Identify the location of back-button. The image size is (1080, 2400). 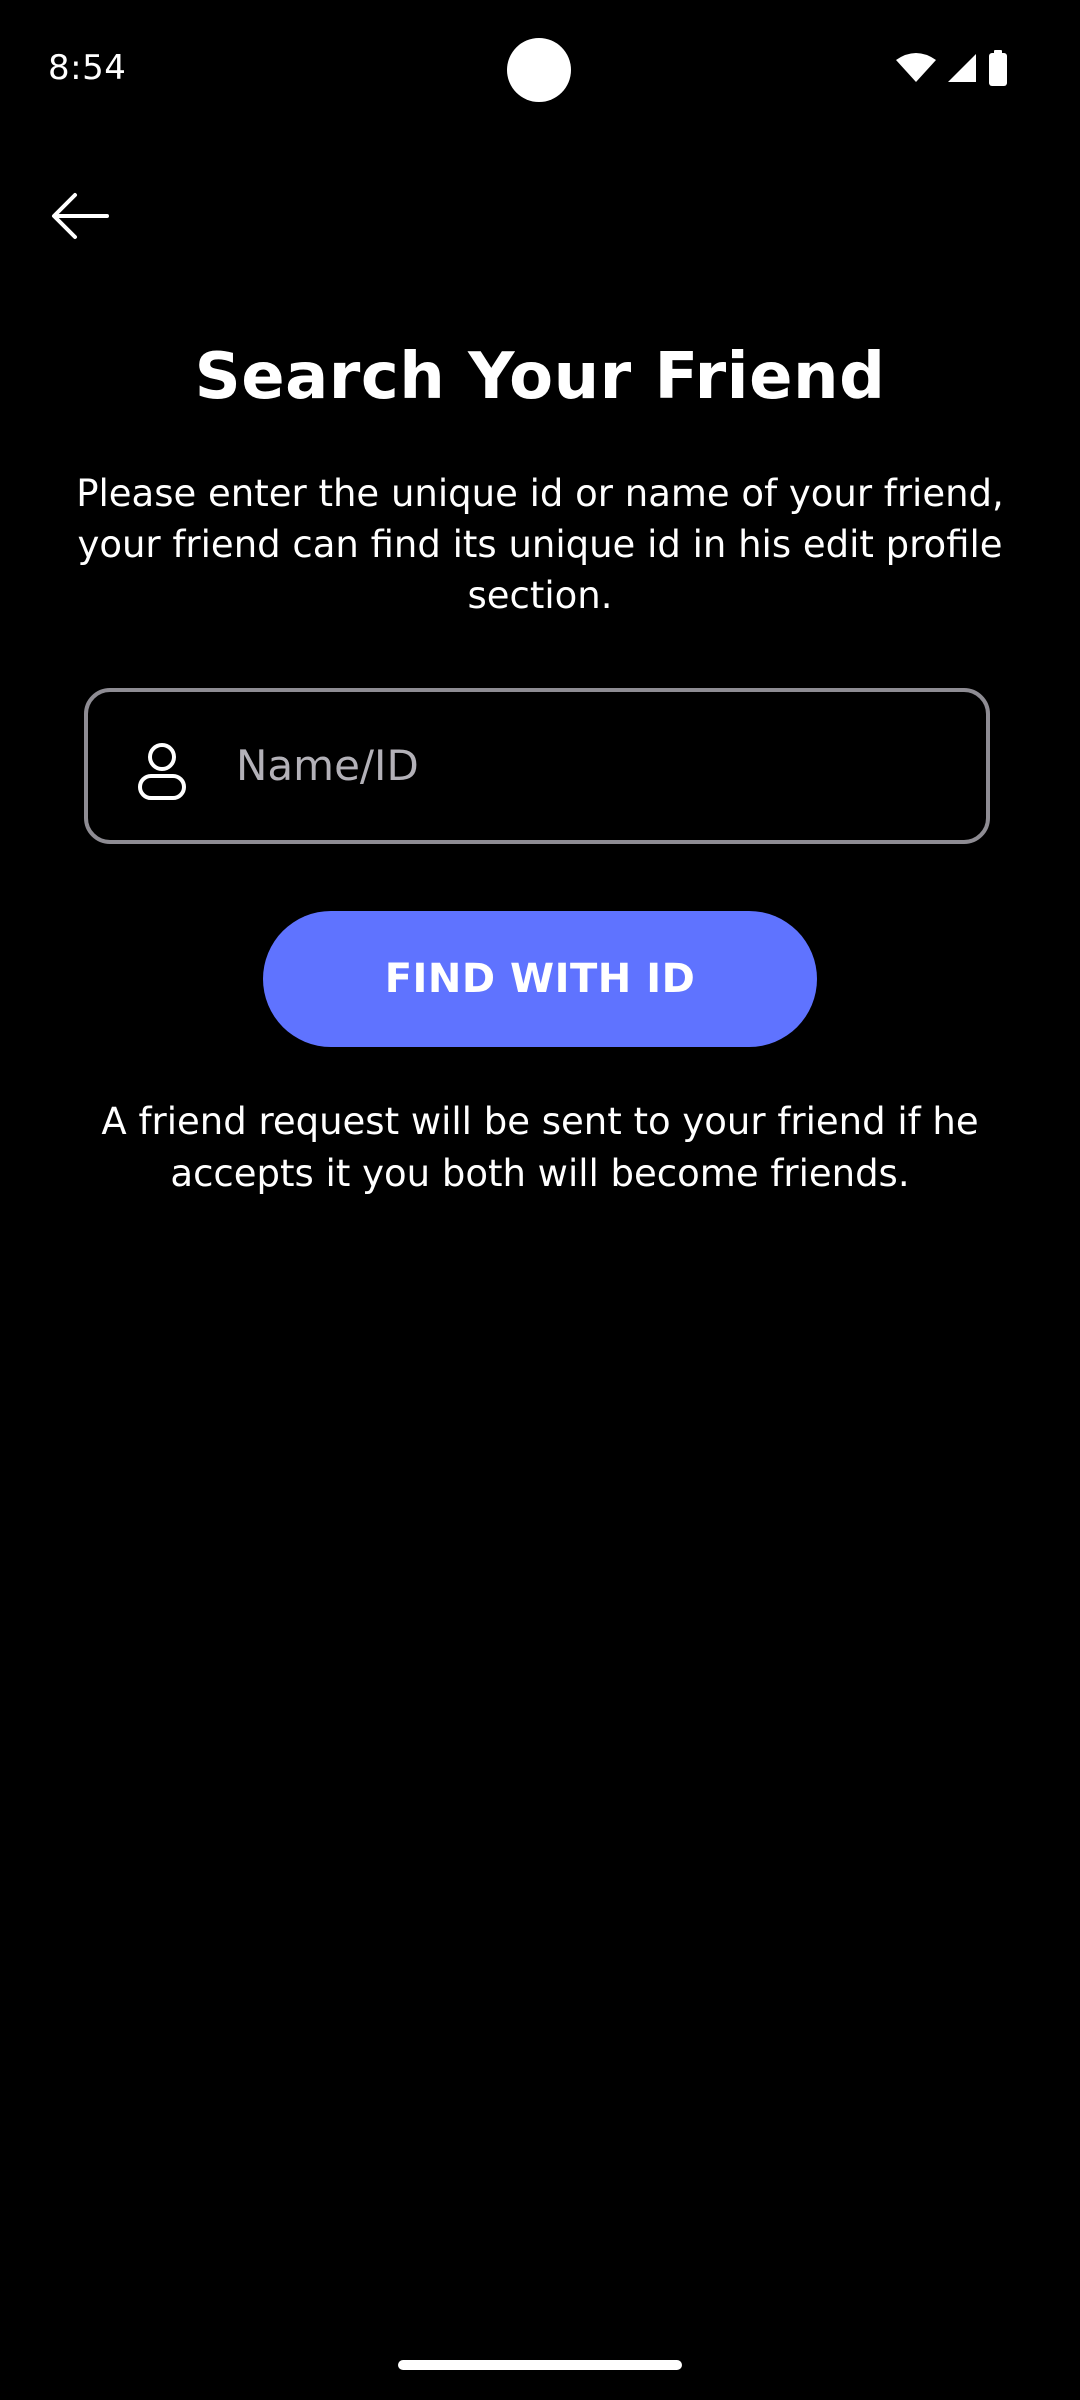
(80, 216).